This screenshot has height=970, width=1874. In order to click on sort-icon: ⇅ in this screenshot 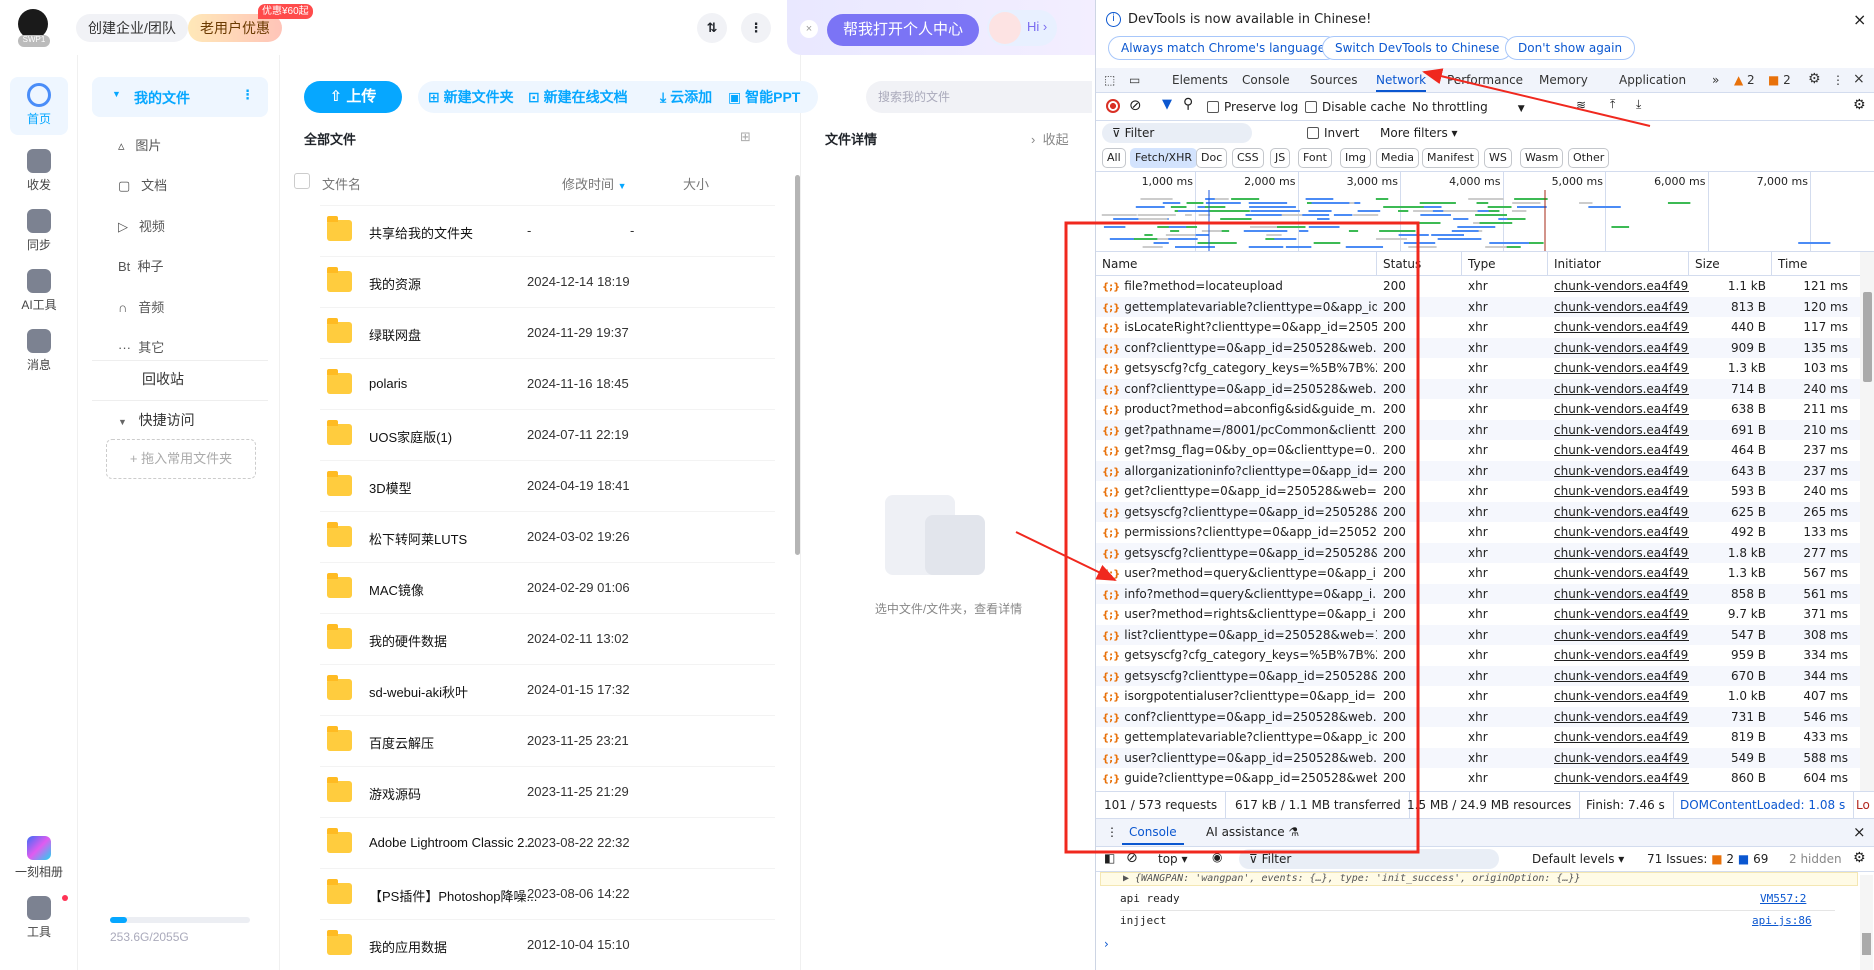, I will do `click(712, 28)`.